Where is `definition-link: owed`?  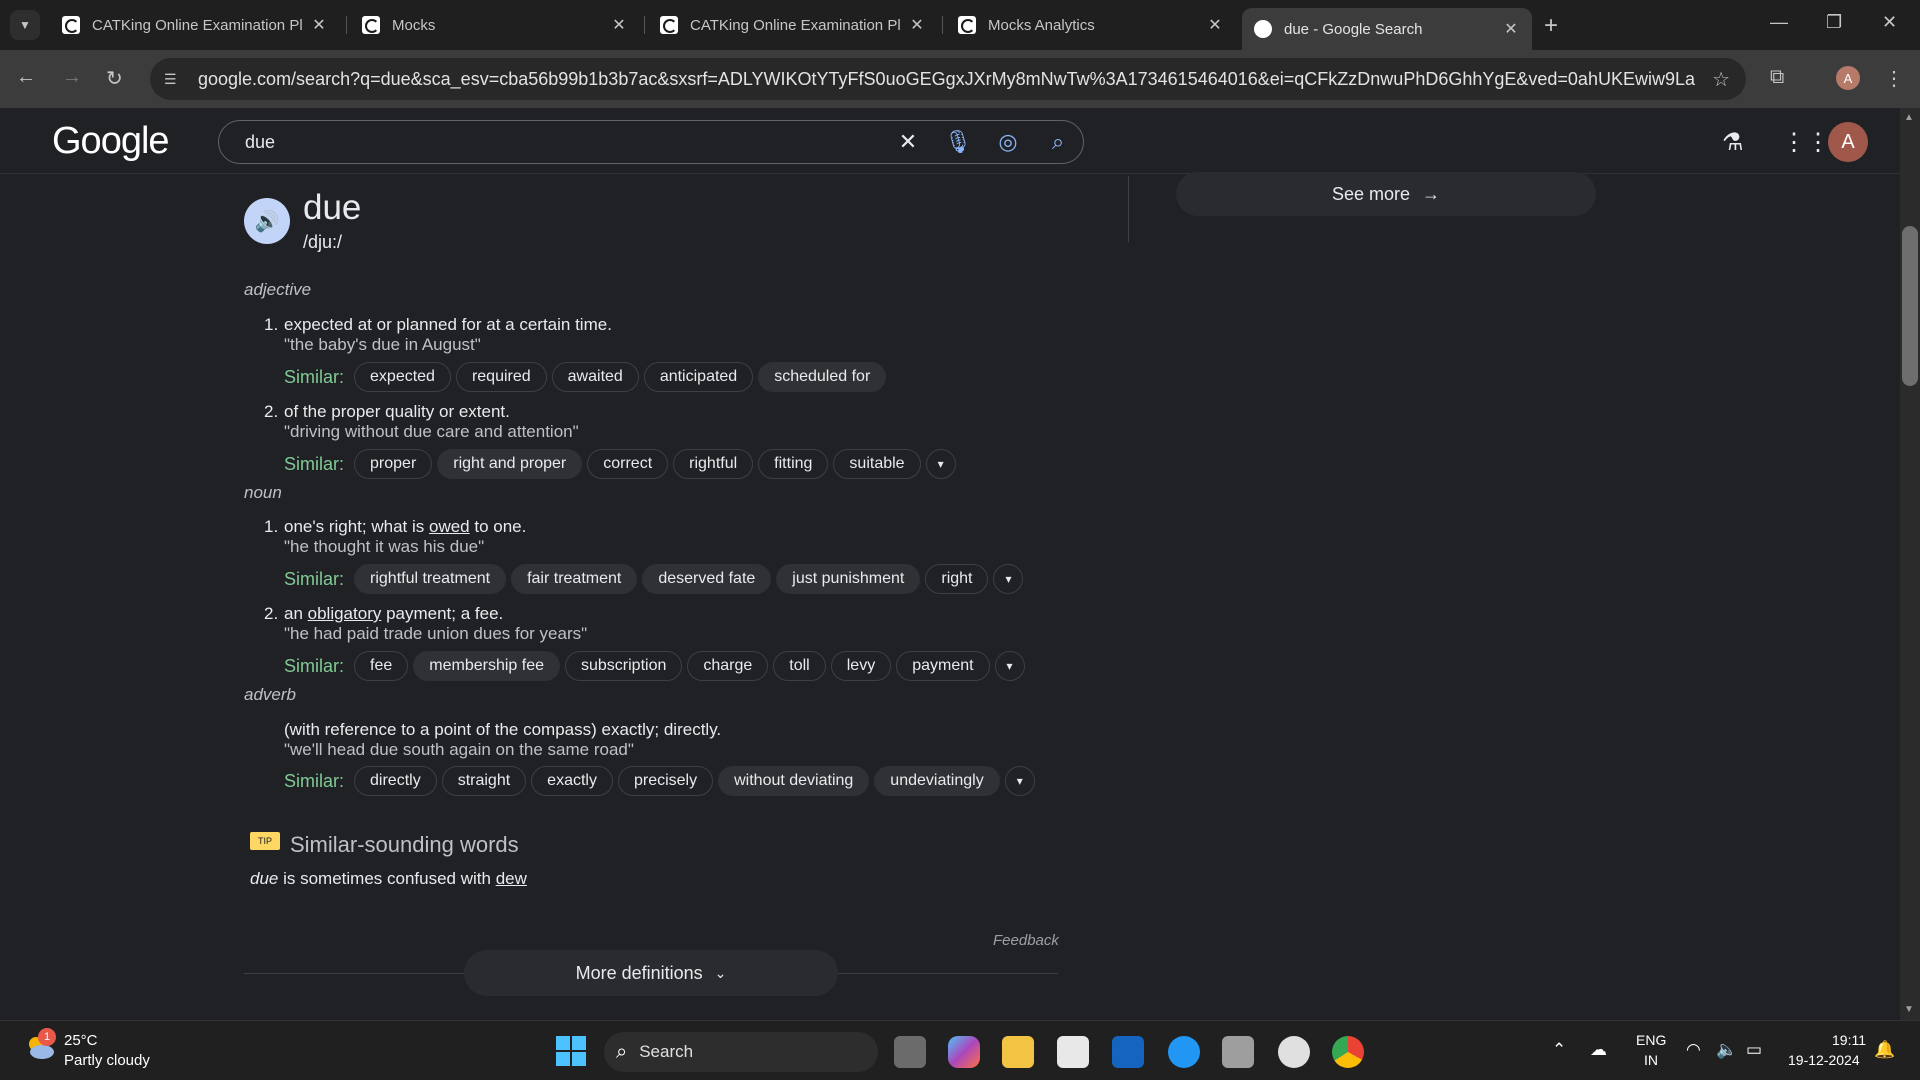 definition-link: owed is located at coordinates (449, 526).